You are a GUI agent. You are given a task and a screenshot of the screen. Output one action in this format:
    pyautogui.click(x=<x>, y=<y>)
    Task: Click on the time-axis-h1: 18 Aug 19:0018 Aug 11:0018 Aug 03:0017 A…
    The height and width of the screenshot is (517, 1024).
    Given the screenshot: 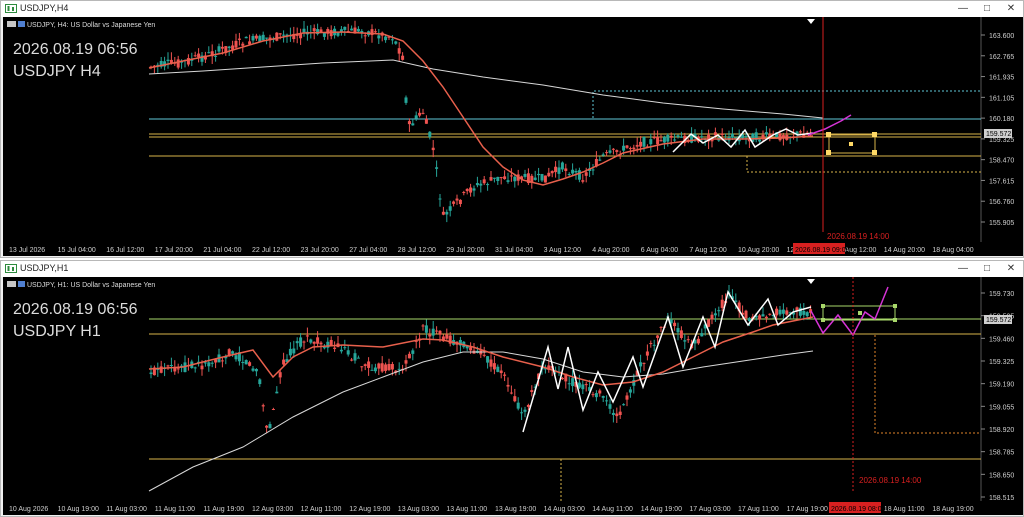 What is the action you would take?
    pyautogui.click(x=513, y=508)
    